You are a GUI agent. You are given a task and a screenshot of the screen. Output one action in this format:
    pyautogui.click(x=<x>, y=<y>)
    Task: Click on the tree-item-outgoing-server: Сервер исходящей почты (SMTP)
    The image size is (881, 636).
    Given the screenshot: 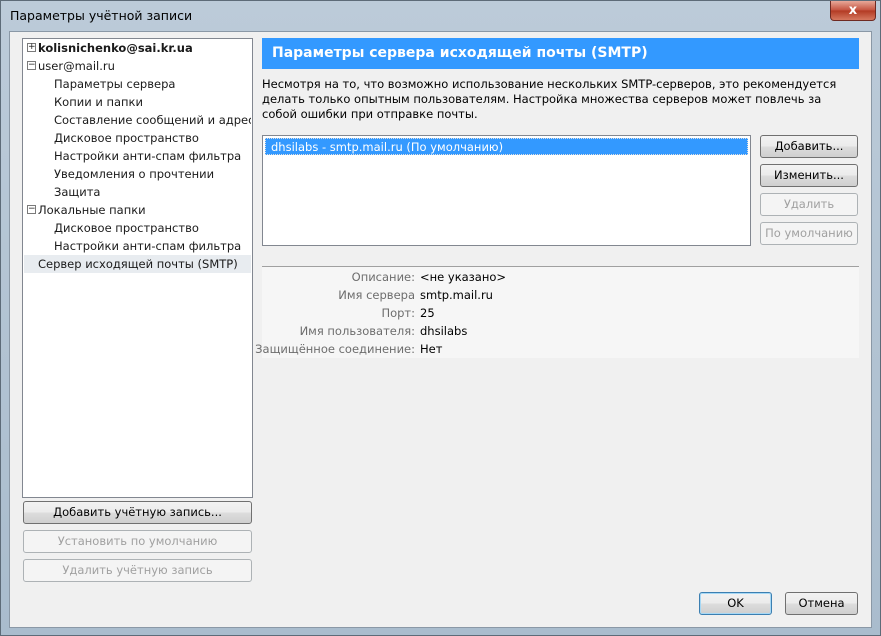 What is the action you would take?
    pyautogui.click(x=137, y=264)
    